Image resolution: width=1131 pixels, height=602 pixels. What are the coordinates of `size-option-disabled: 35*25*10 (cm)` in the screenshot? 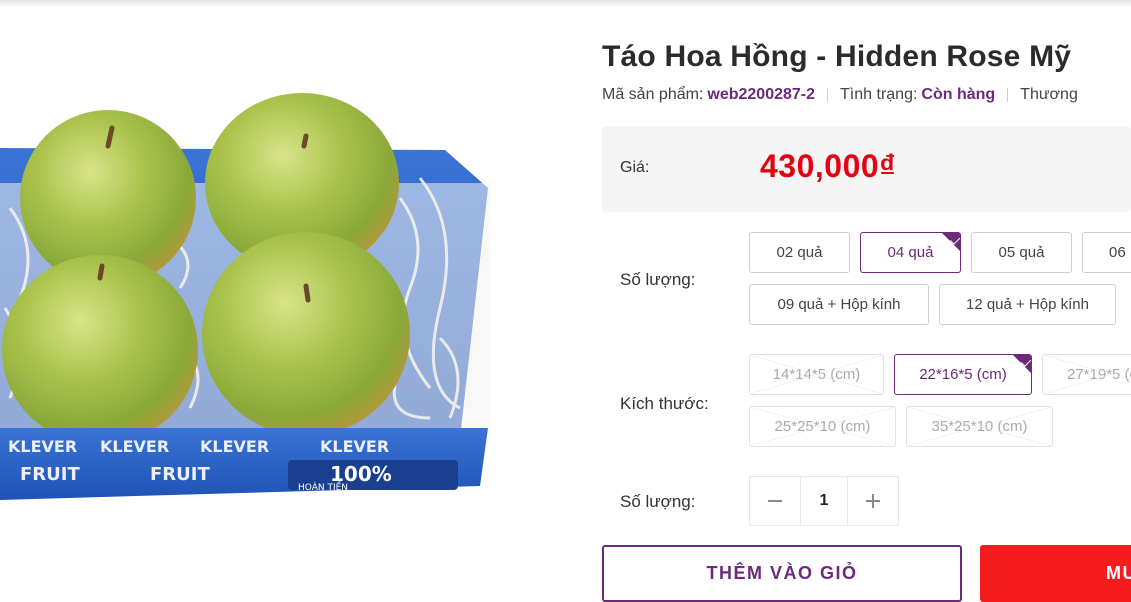 It's located at (979, 426).